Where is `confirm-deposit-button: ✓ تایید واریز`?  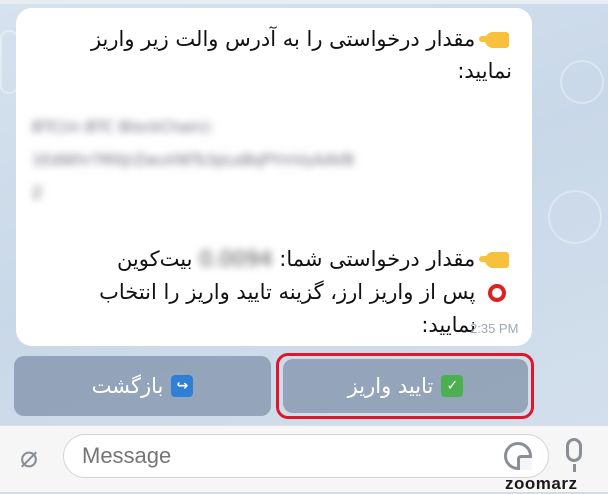
confirm-deposit-button: ✓ تایید واریز is located at coordinates (405, 386).